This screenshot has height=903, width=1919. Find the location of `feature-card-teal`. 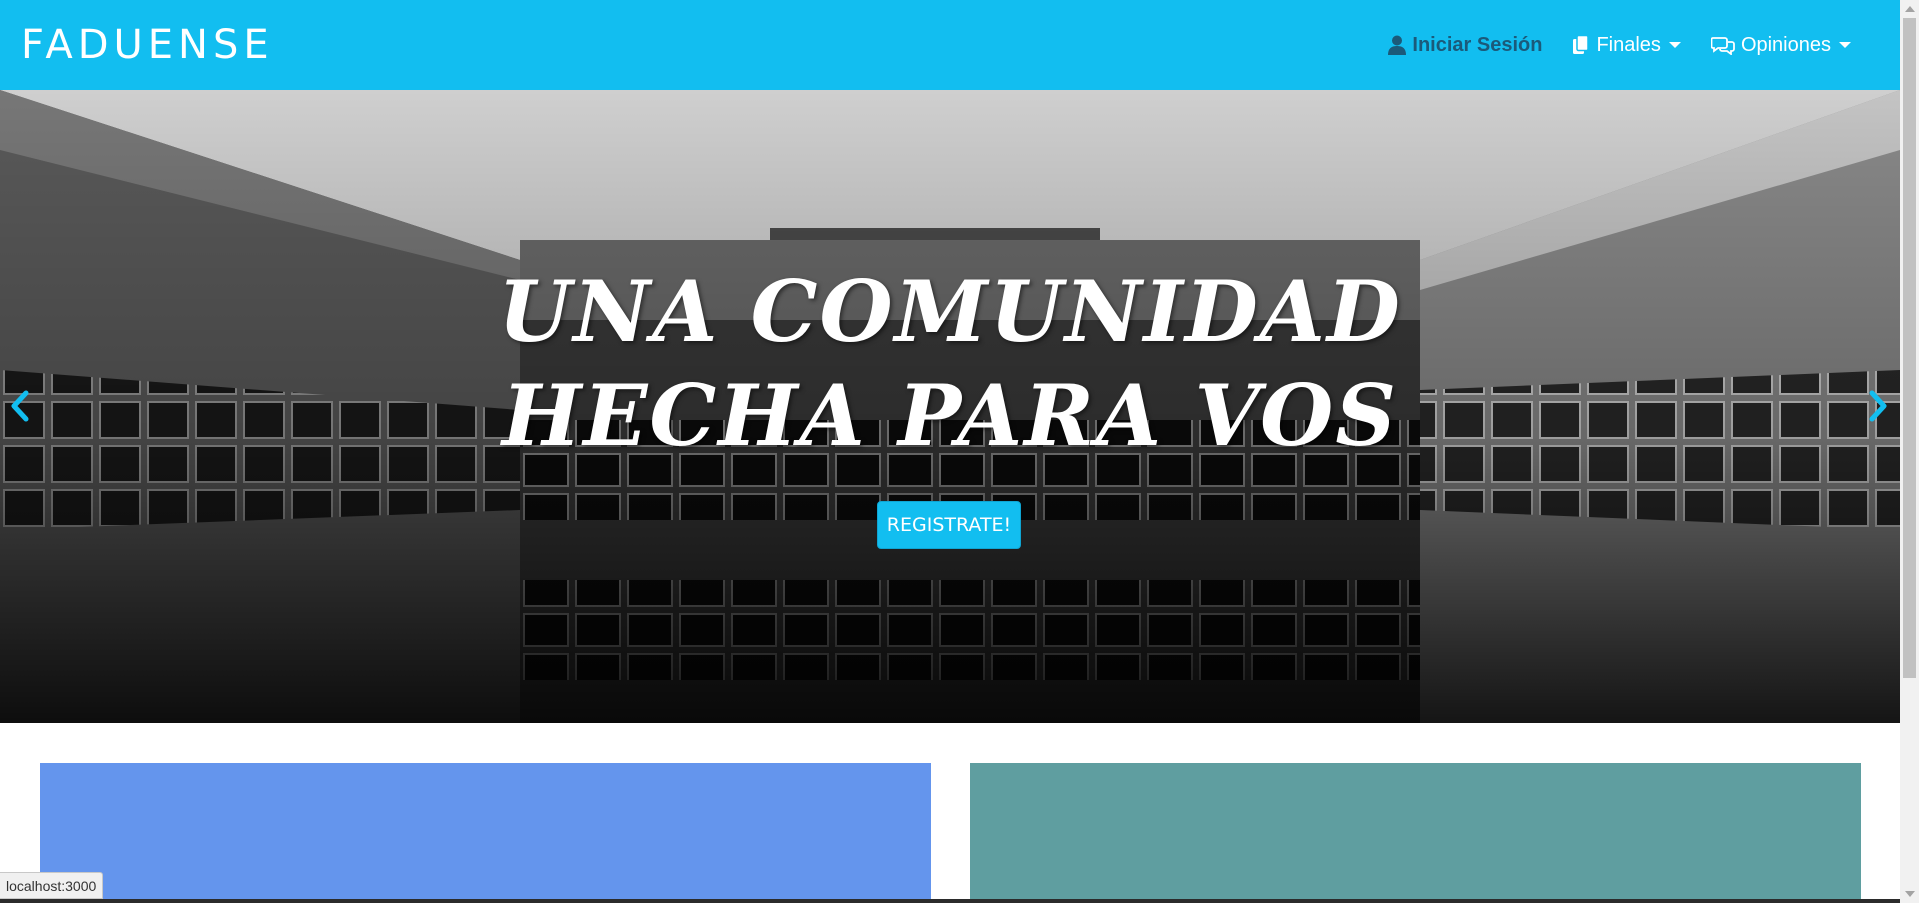

feature-card-teal is located at coordinates (1415, 833).